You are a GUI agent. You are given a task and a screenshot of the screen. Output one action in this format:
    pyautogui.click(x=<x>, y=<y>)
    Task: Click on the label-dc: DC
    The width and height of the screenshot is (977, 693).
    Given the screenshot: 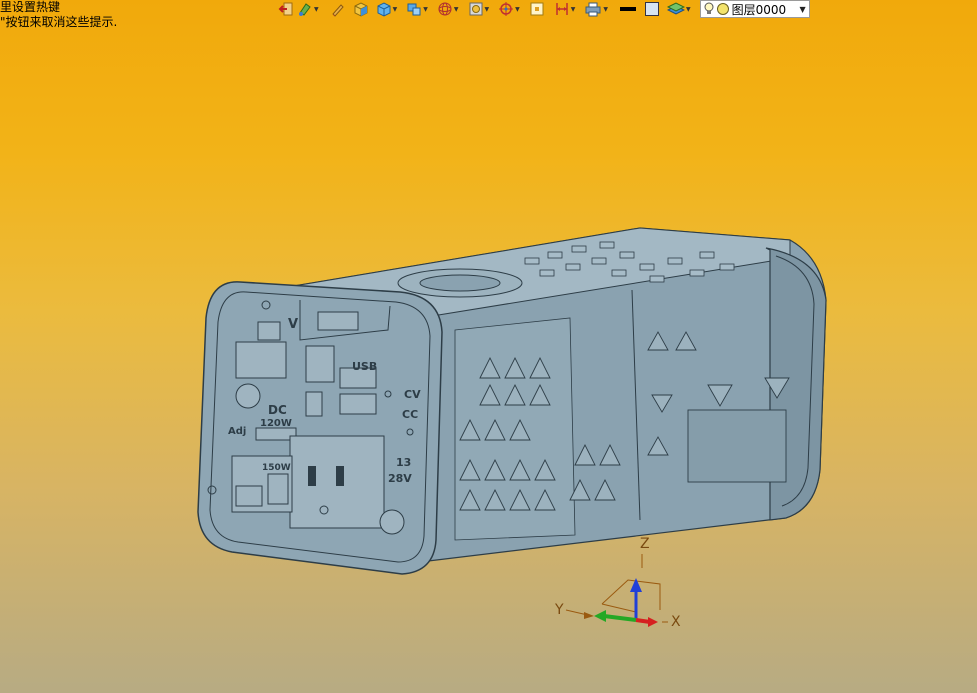 What is the action you would take?
    pyautogui.click(x=277, y=410)
    